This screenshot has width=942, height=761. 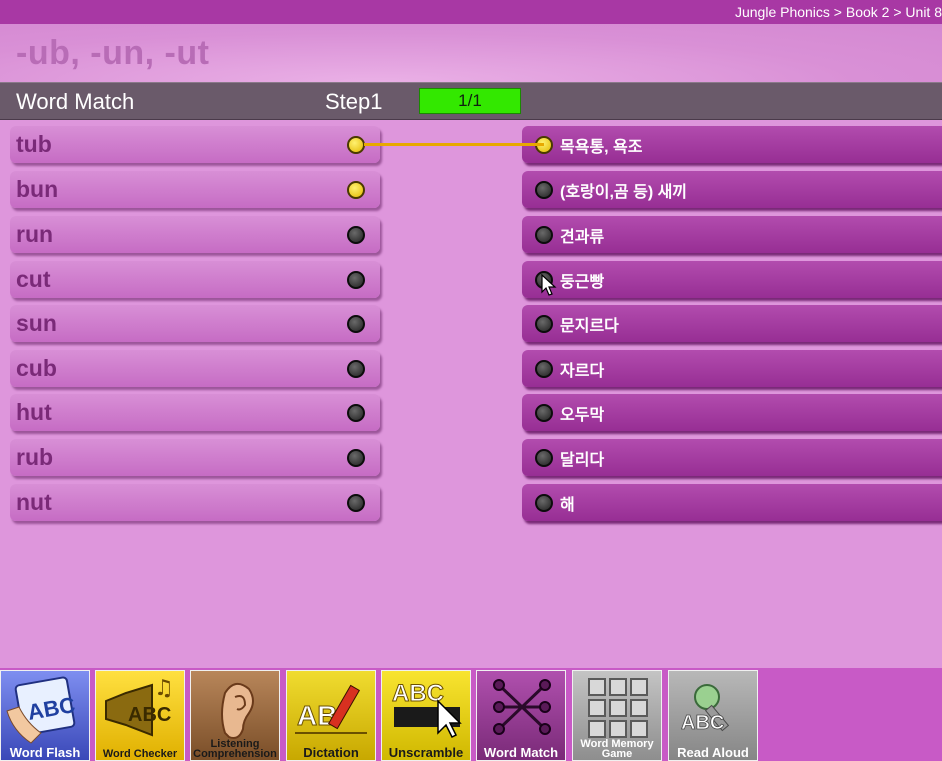 I want to click on tab-word-checker: ABC ♫ Word Checker, so click(x=140, y=715).